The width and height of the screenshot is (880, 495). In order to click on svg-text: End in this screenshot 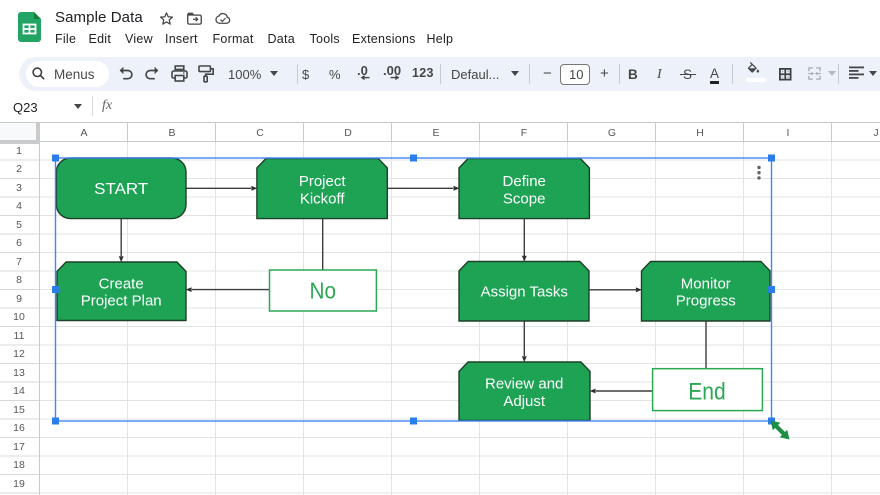, I will do `click(707, 392)`.